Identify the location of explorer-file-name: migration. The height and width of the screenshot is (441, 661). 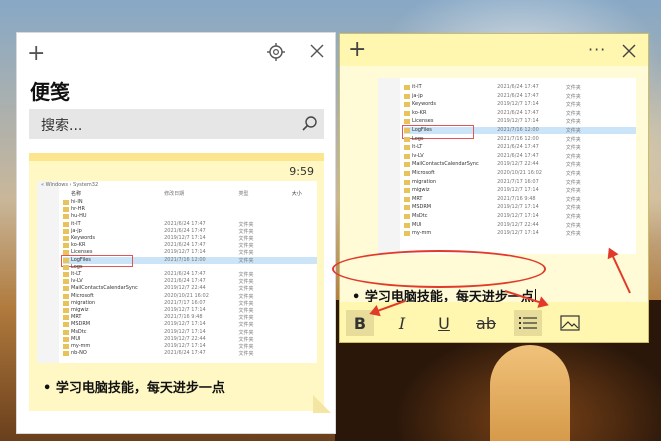
(83, 302).